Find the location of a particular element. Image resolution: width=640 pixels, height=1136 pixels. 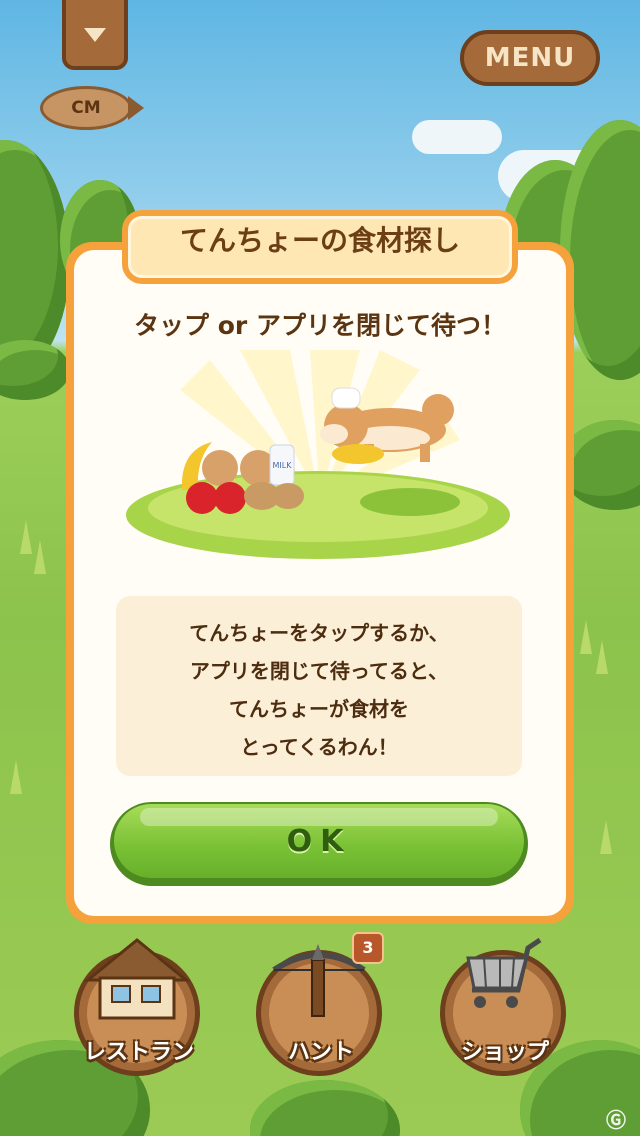

onion is located at coordinates (220, 468).